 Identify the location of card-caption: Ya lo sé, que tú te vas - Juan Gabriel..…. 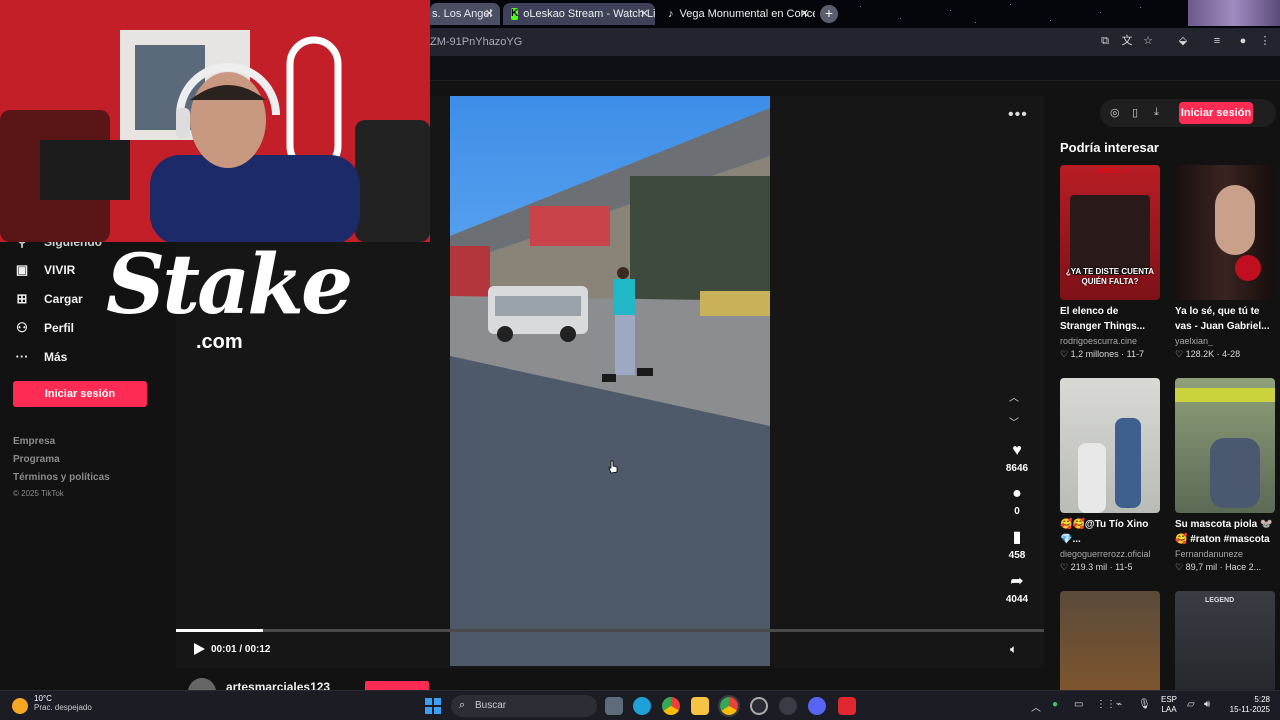
(1222, 319).